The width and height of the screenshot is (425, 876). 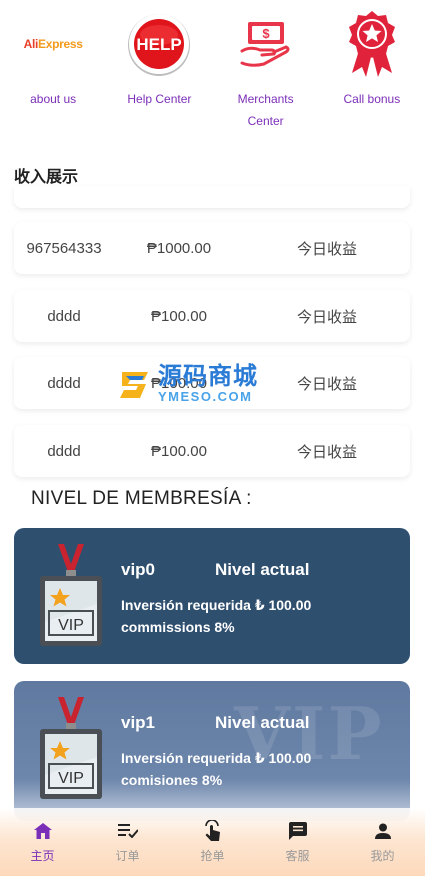 I want to click on vip-commission: commissions 8%, so click(x=178, y=627).